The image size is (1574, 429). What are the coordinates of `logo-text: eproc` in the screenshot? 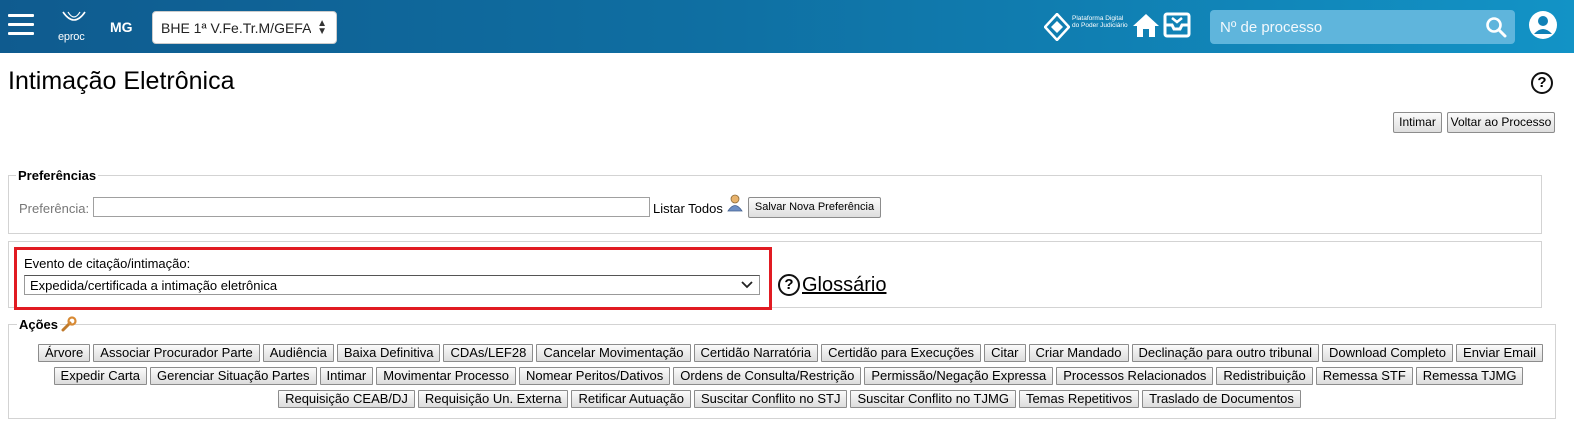 It's located at (71, 37).